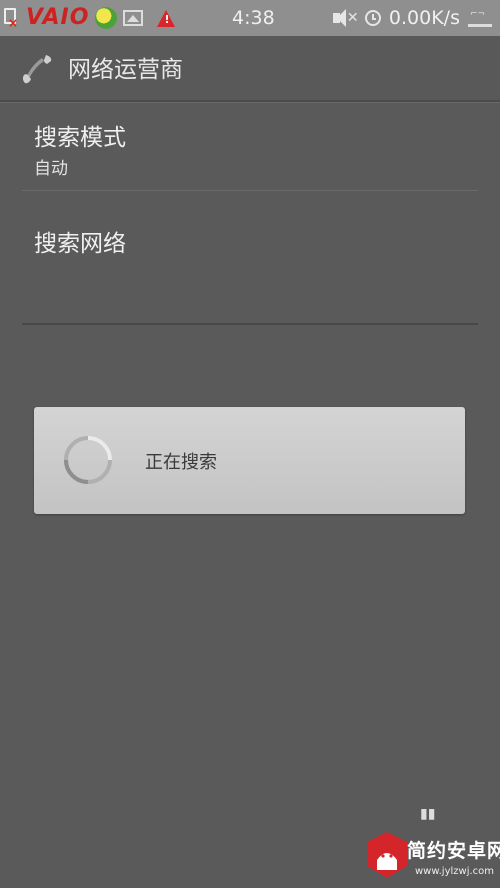  What do you see at coordinates (453, 851) in the screenshot?
I see `watermark-name: 简约安卓网` at bounding box center [453, 851].